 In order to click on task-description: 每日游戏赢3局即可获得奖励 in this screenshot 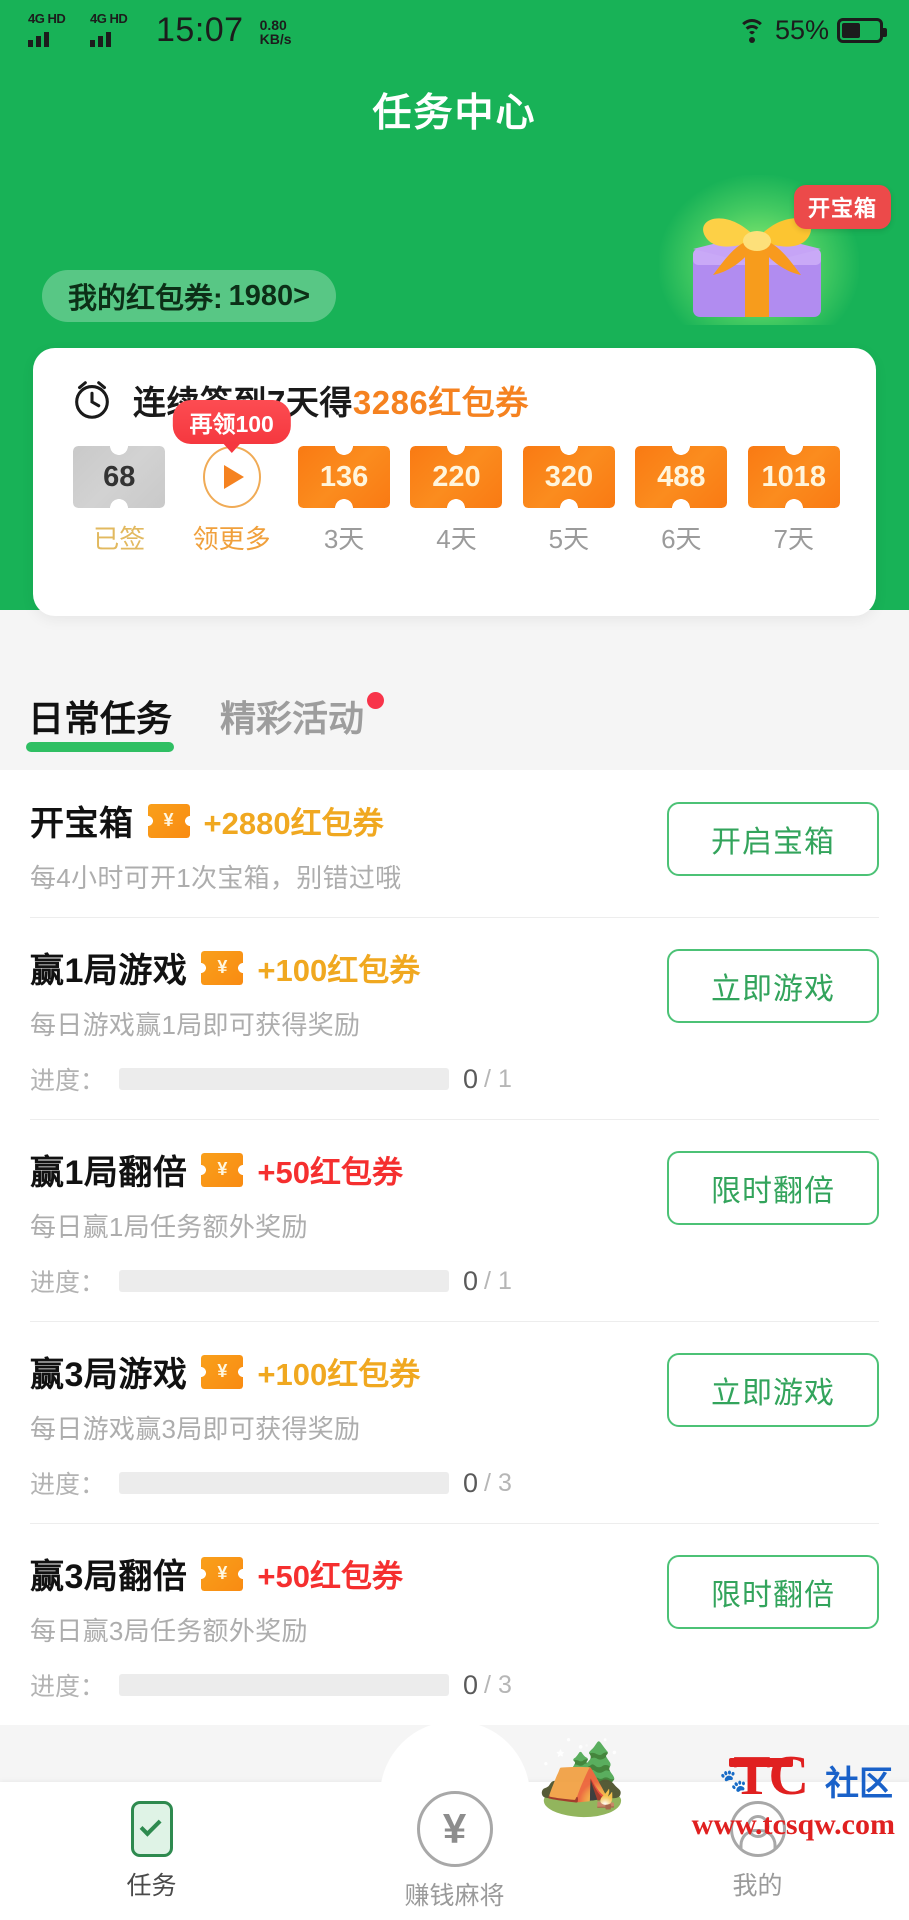, I will do `click(195, 1429)`.